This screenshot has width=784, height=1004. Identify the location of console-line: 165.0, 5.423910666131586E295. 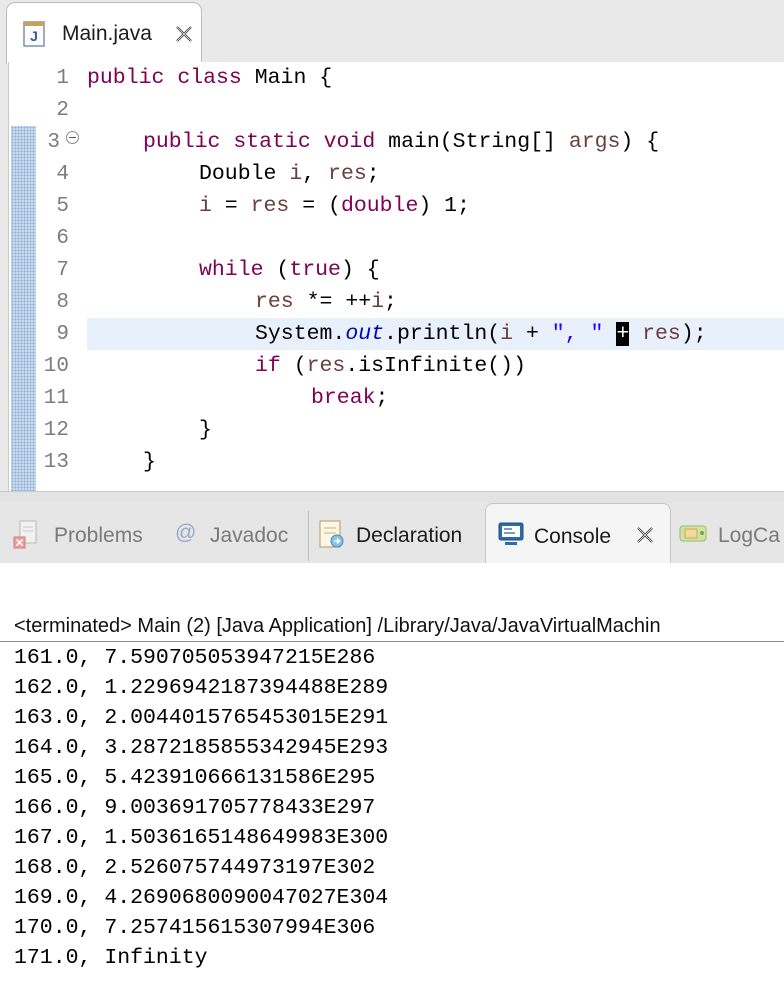
(195, 778).